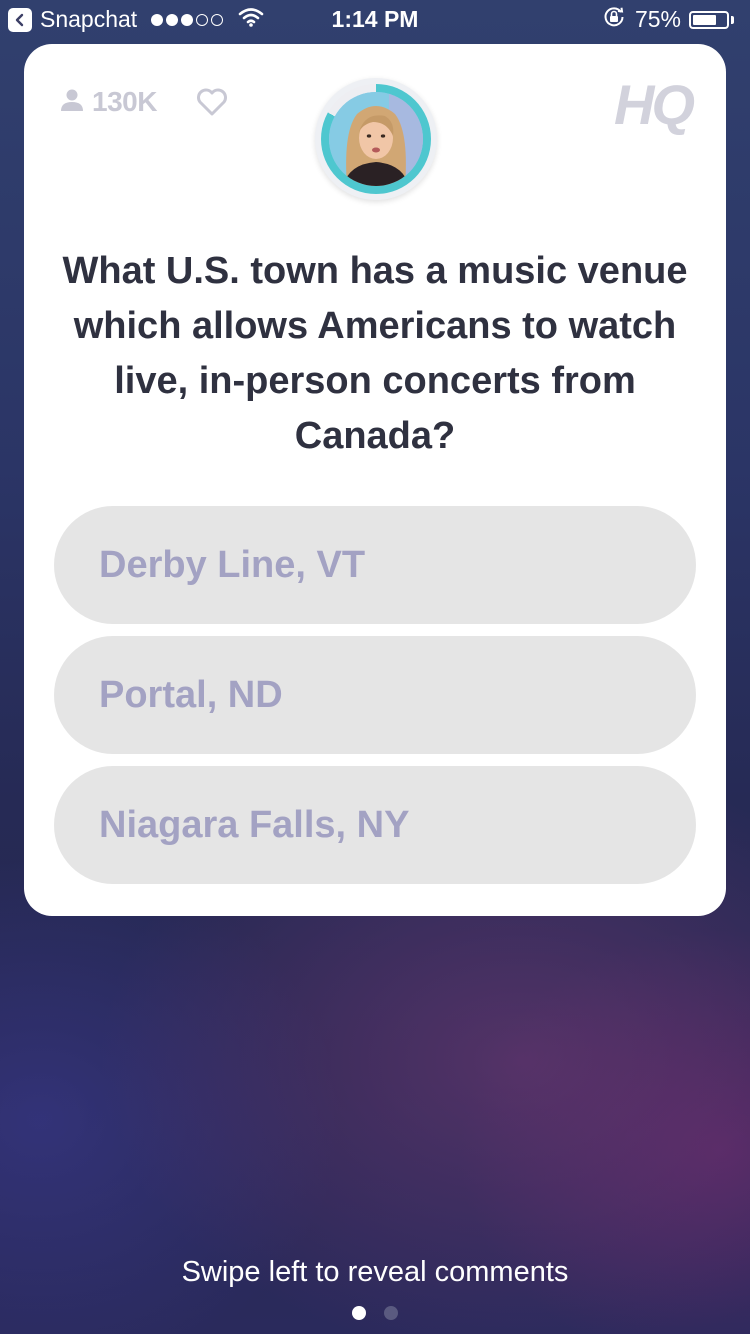 The image size is (750, 1334). What do you see at coordinates (654, 104) in the screenshot?
I see `hq-logo: HQ` at bounding box center [654, 104].